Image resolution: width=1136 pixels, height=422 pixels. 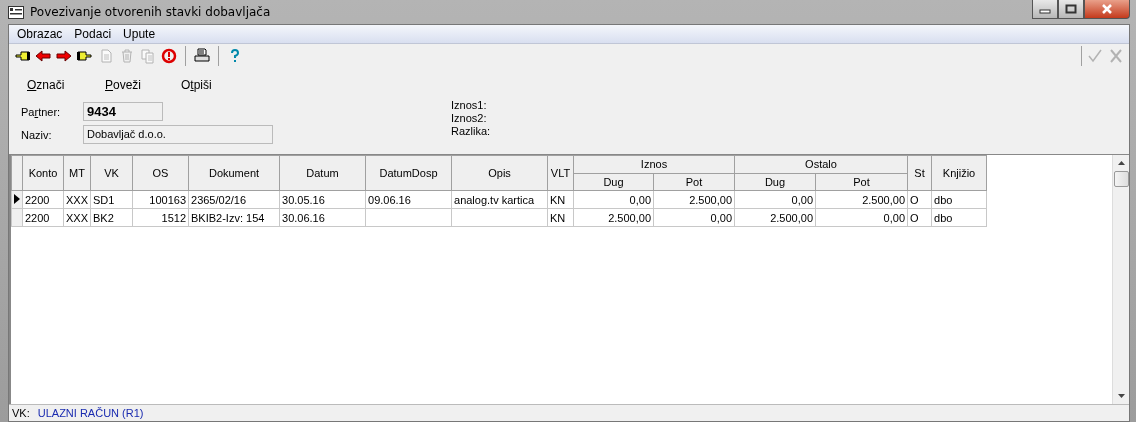 I want to click on scrollbar, so click(x=1120, y=279).